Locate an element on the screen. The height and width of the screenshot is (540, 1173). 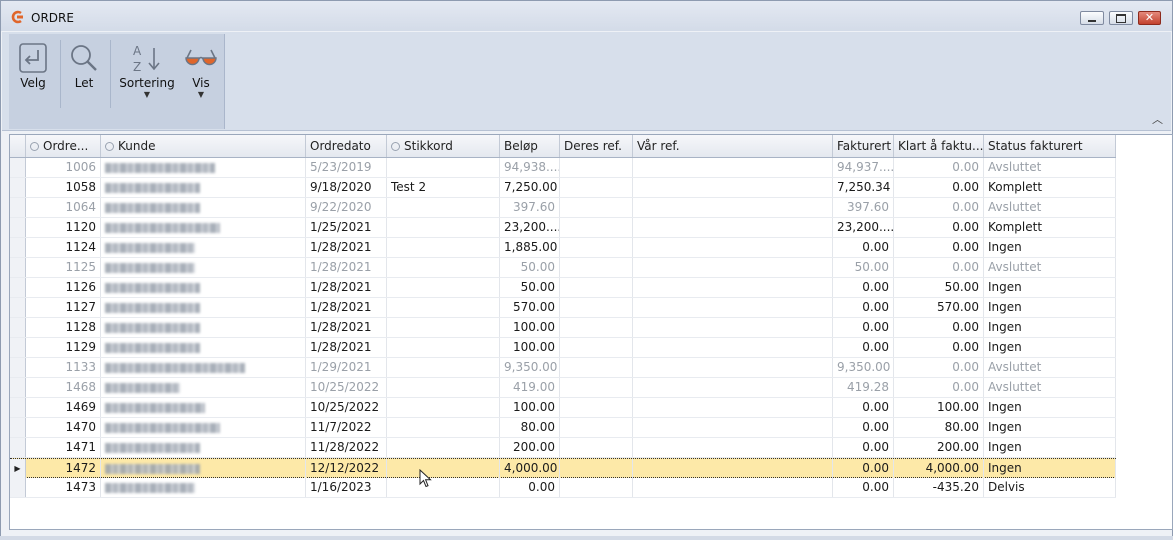
let-button: Let is located at coordinates (84, 71).